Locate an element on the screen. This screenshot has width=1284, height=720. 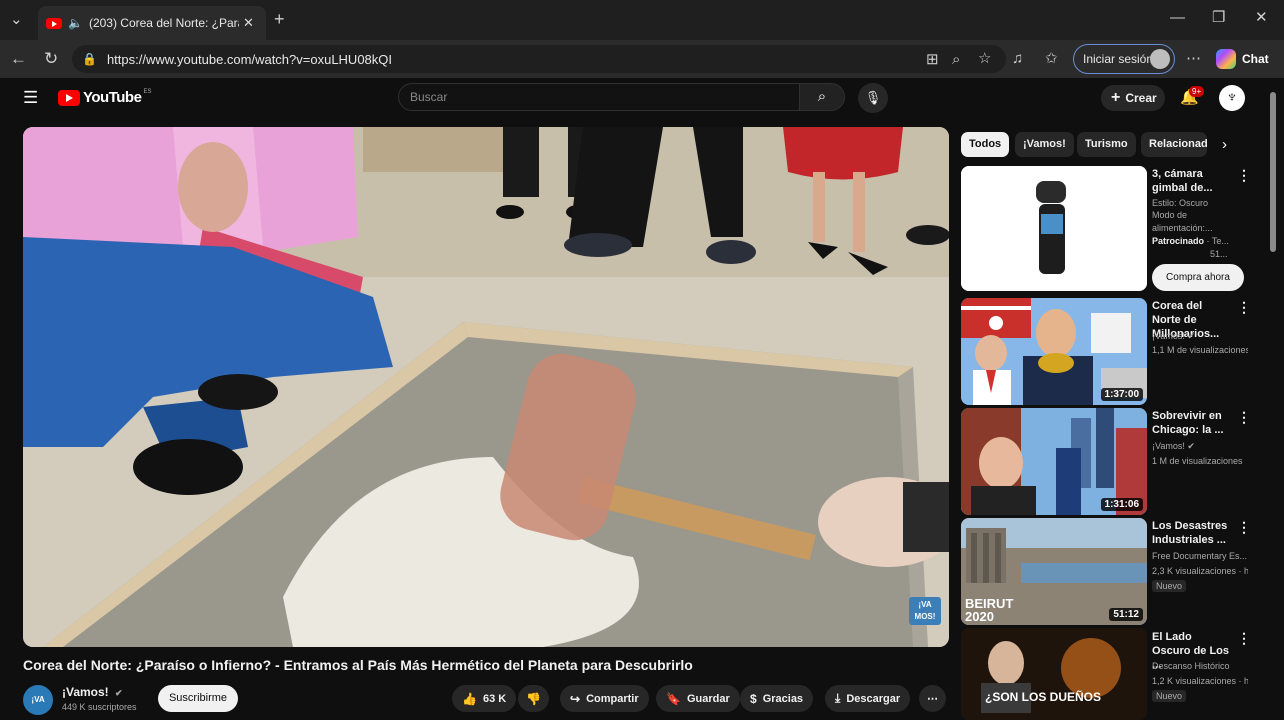
download-button: ⤓ Descargar is located at coordinates (868, 698).